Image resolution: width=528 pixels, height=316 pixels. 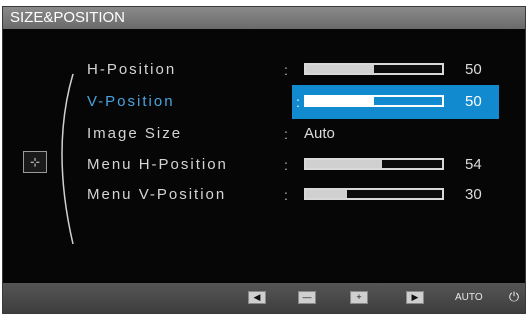 I want to click on image-size-value: Auto, so click(x=319, y=133).